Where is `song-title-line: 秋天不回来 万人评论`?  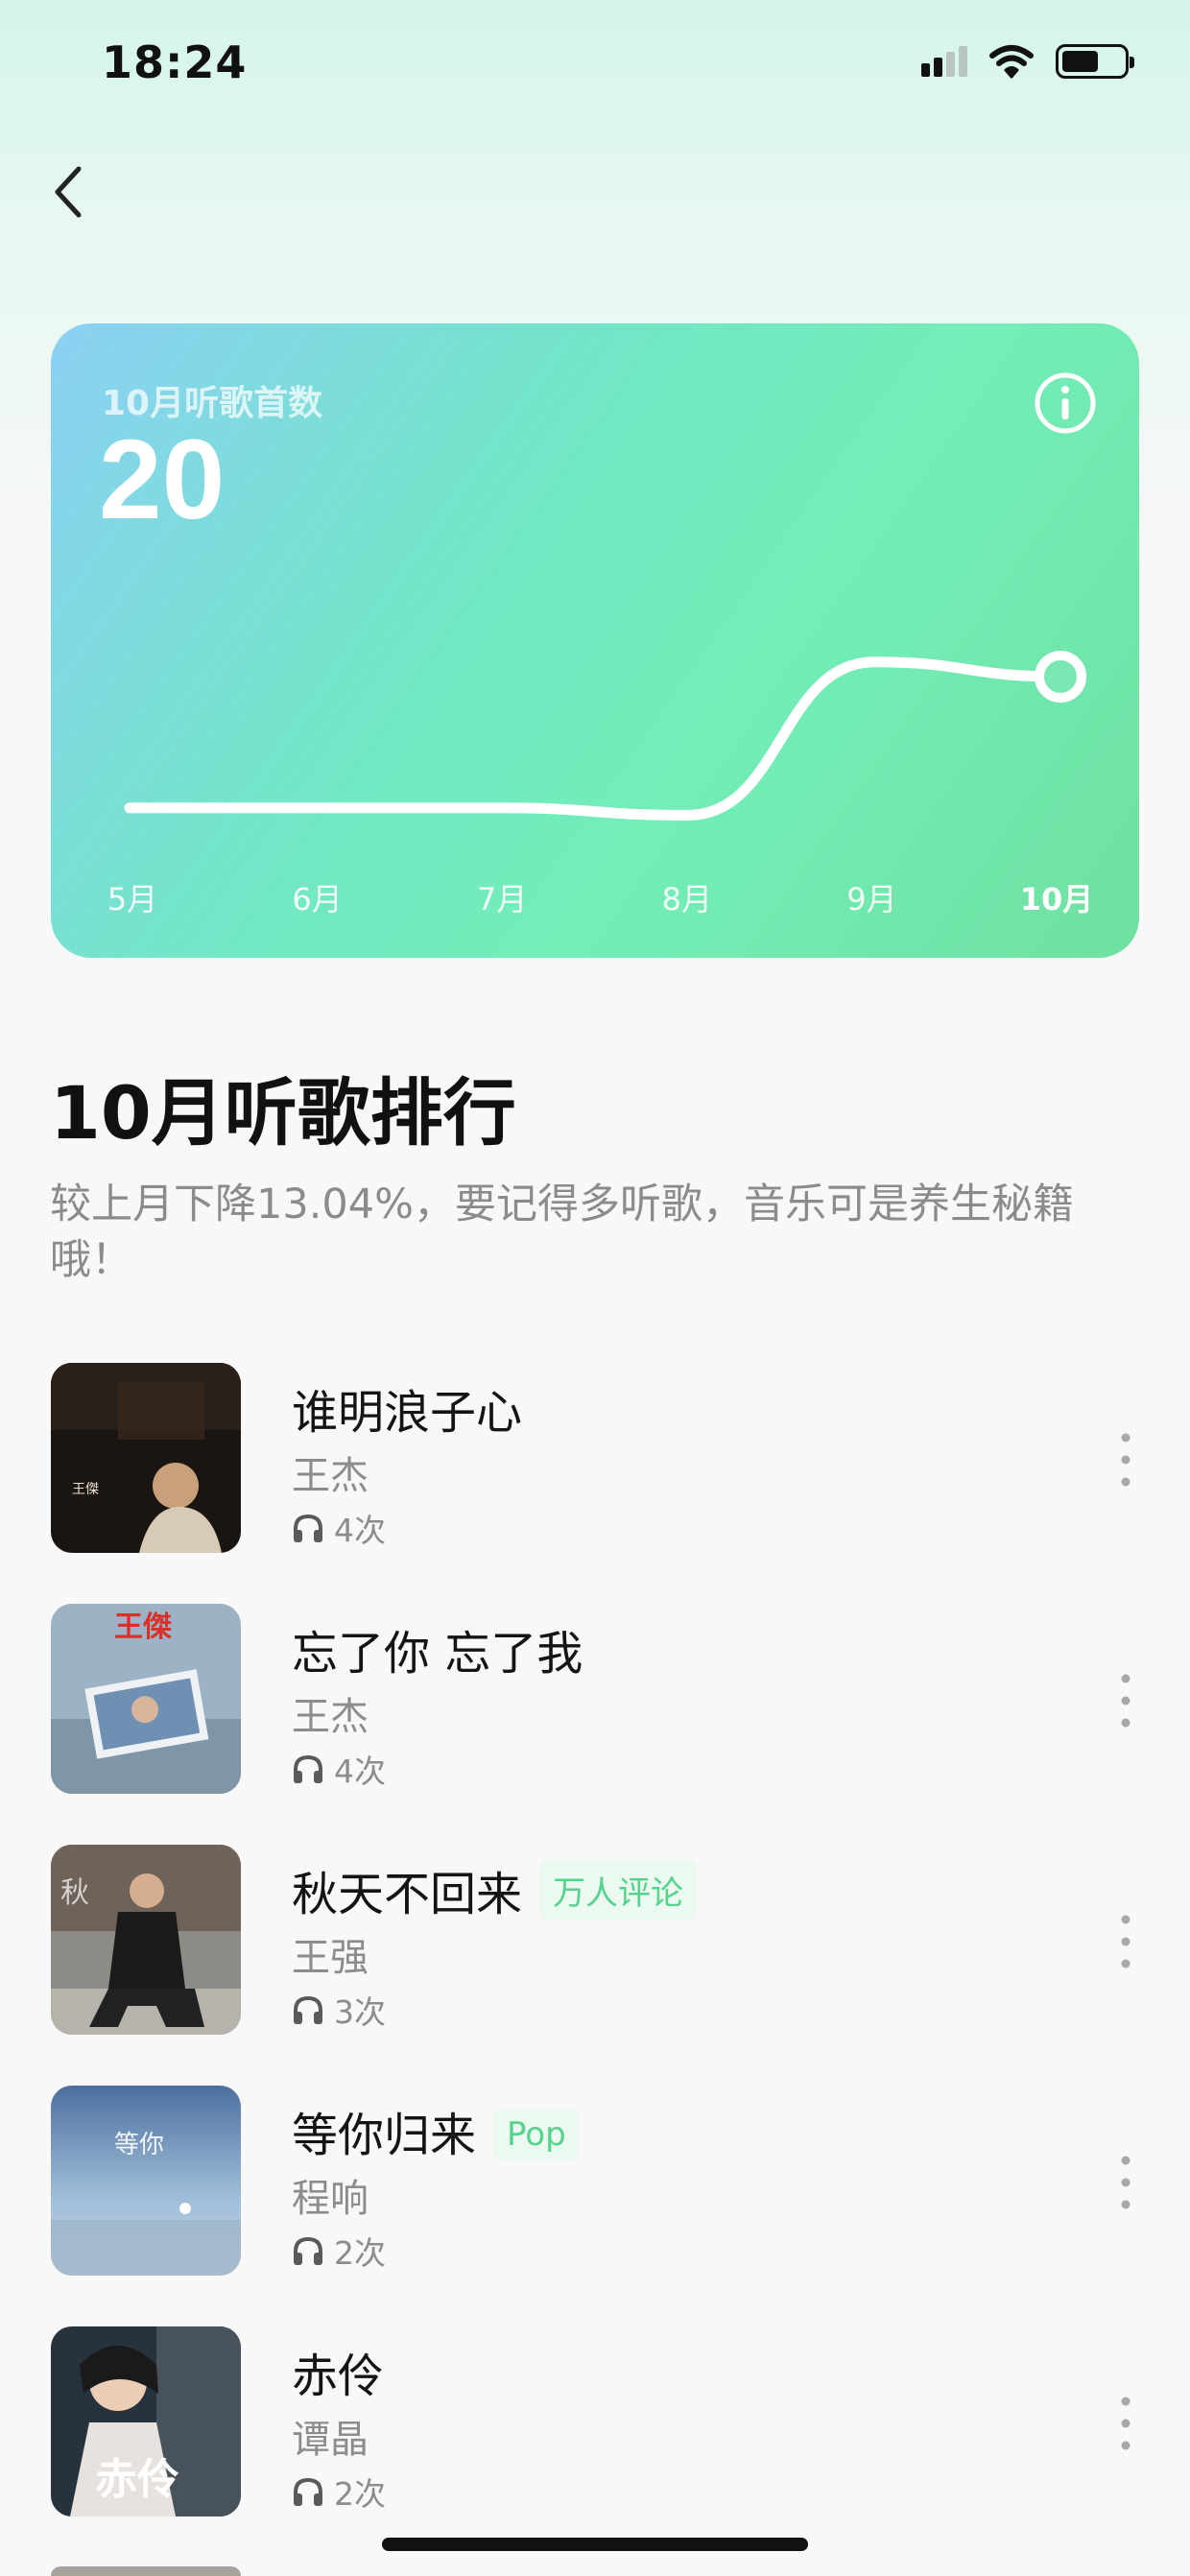 song-title-line: 秋天不回来 万人评论 is located at coordinates (495, 1889).